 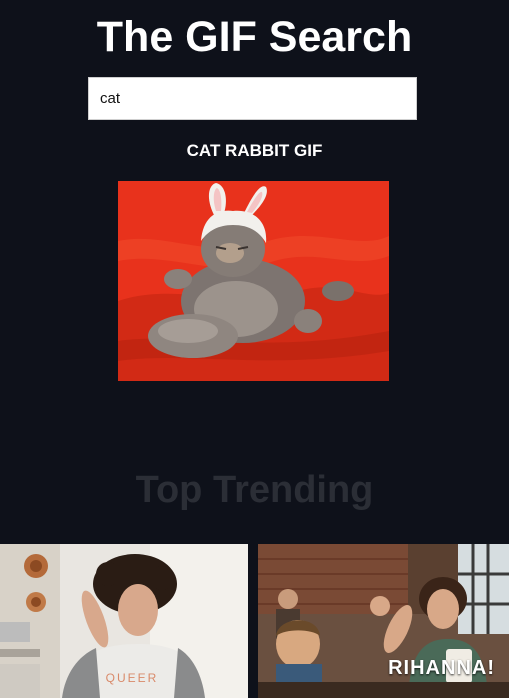 What do you see at coordinates (383, 621) in the screenshot?
I see `trending-gif-2: RIHANNA!` at bounding box center [383, 621].